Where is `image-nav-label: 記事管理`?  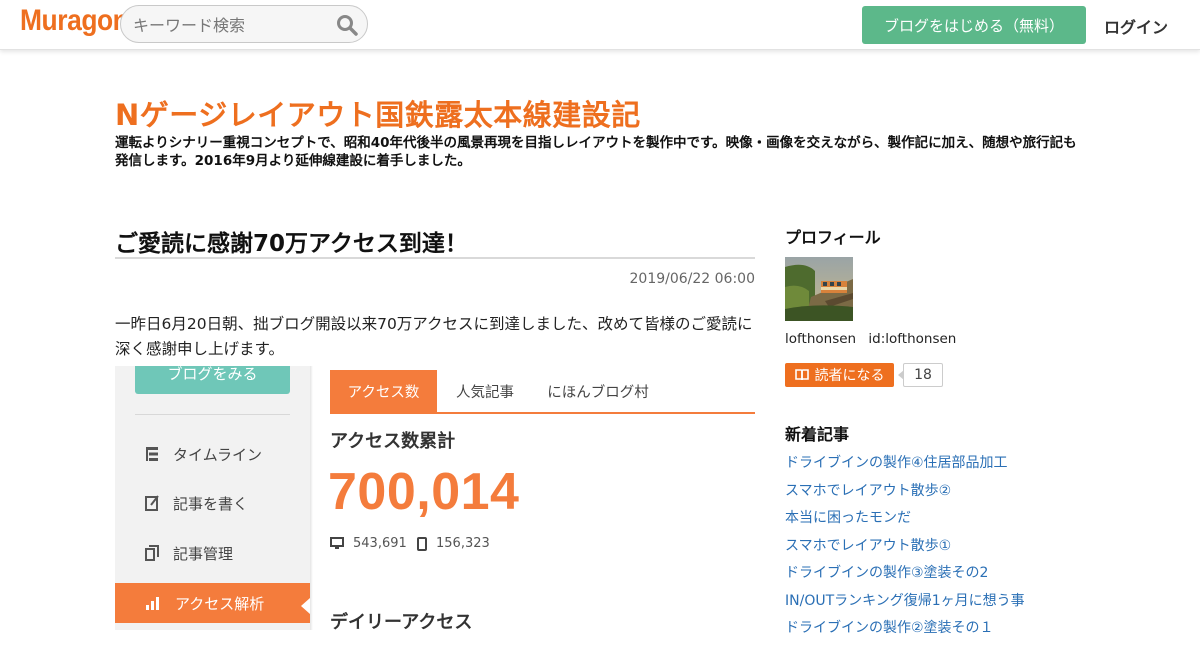 image-nav-label: 記事管理 is located at coordinates (203, 553).